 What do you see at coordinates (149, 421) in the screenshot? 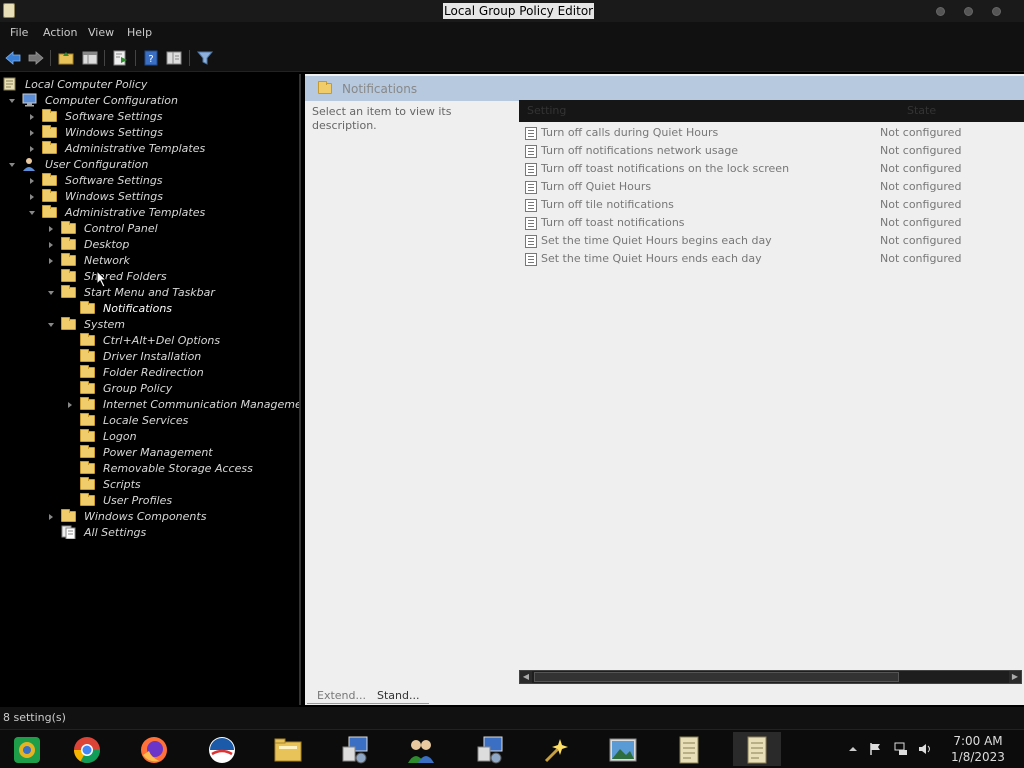
I see `tree-node-locale-services: Locale Services` at bounding box center [149, 421].